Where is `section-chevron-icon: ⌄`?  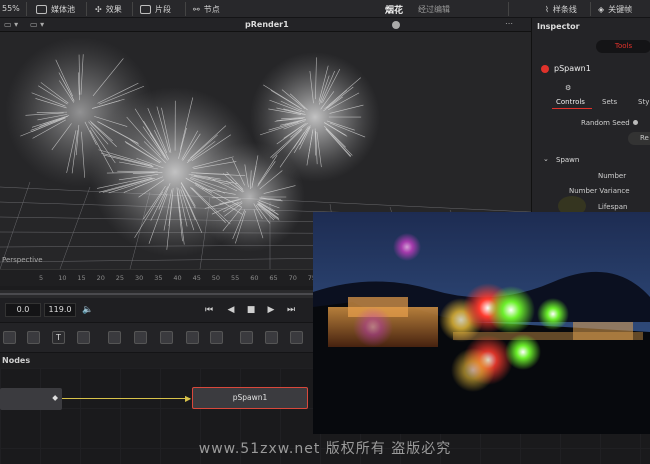 section-chevron-icon: ⌄ is located at coordinates (546, 159).